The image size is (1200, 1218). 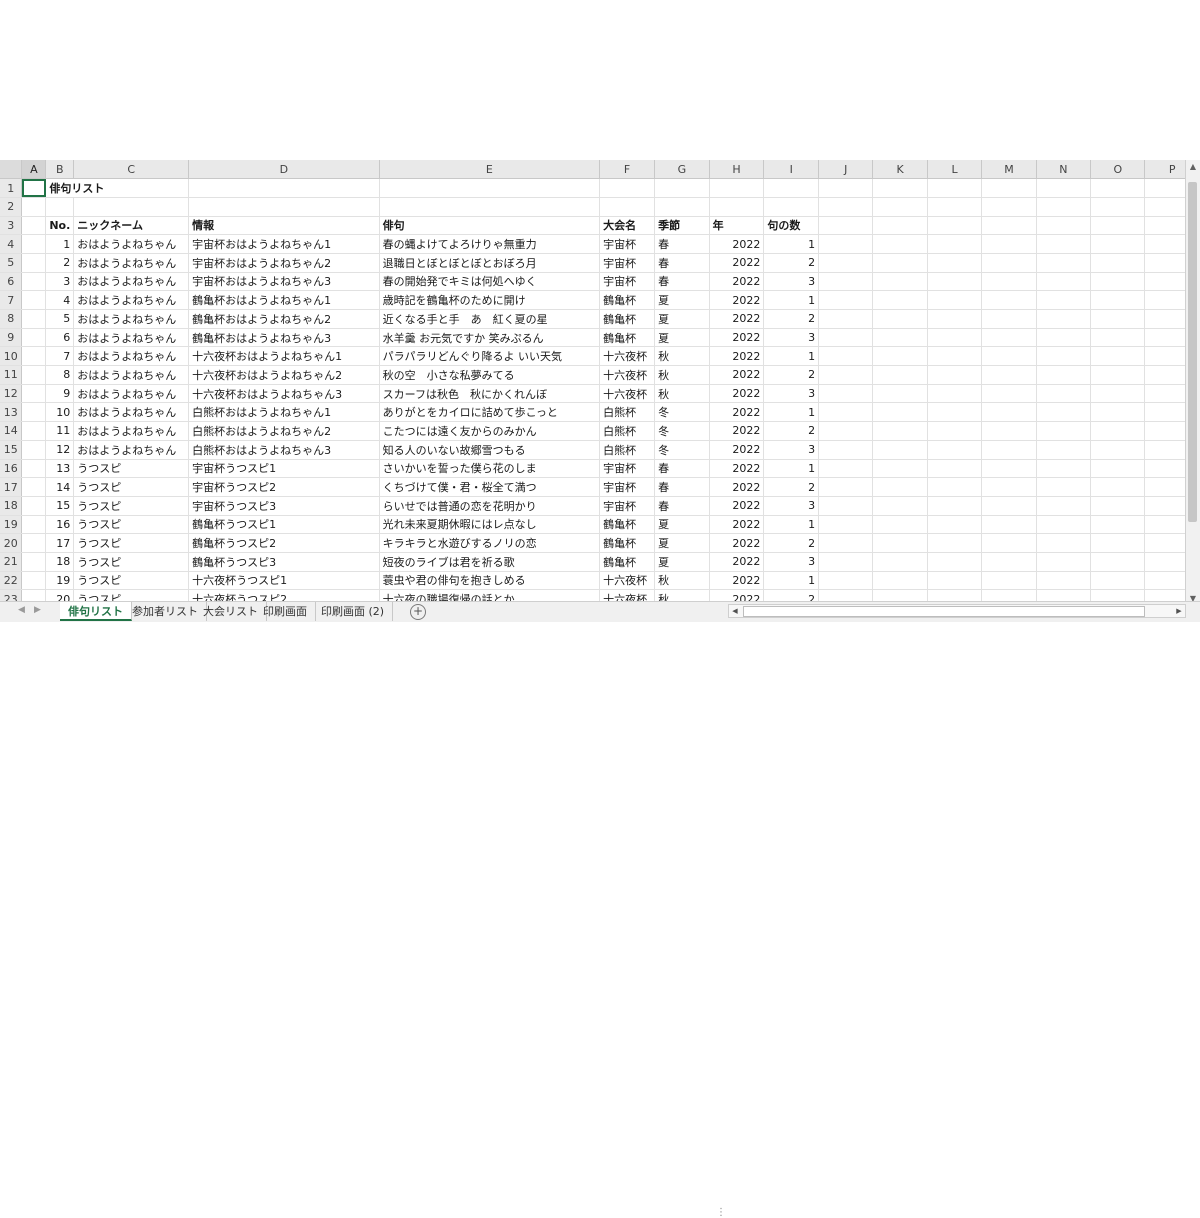 I want to click on column-header-n: N, so click(x=1064, y=170).